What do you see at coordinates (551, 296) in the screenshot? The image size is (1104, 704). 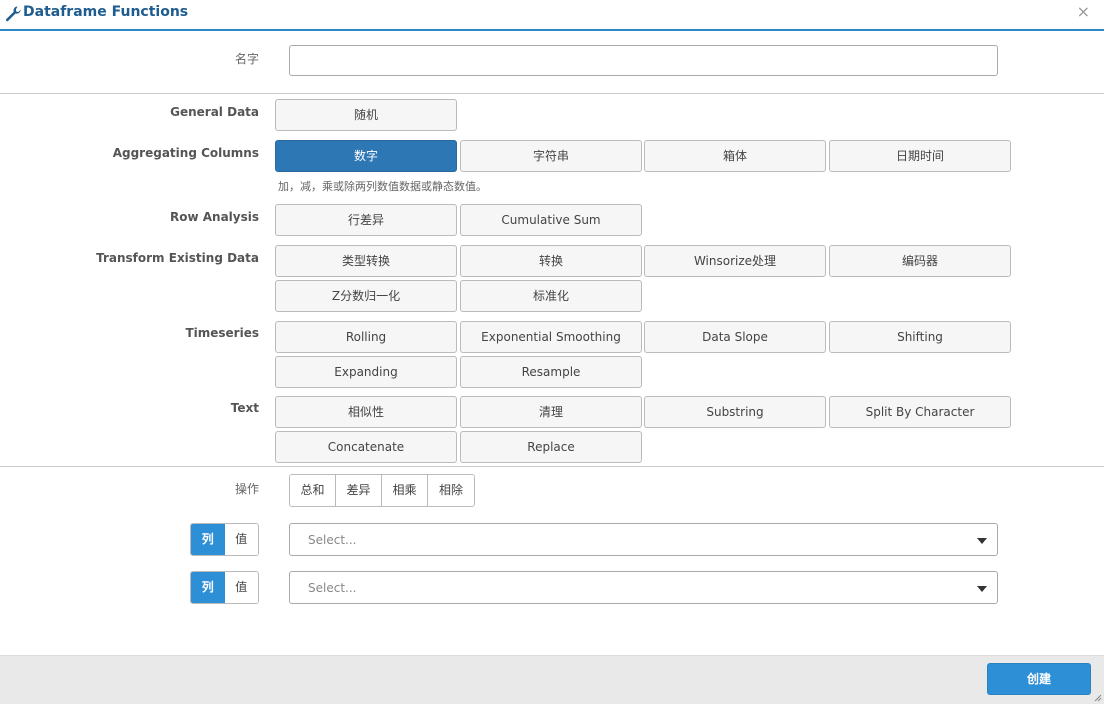 I see `standardize-button: 标准化` at bounding box center [551, 296].